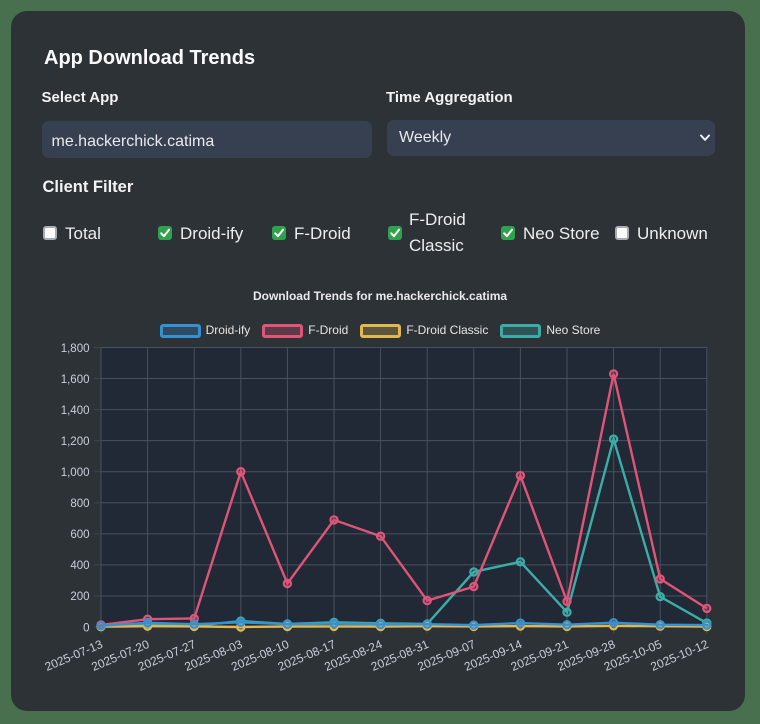 Image resolution: width=760 pixels, height=724 pixels. Describe the element at coordinates (79, 597) in the screenshot. I see `svg-text: 200` at that location.